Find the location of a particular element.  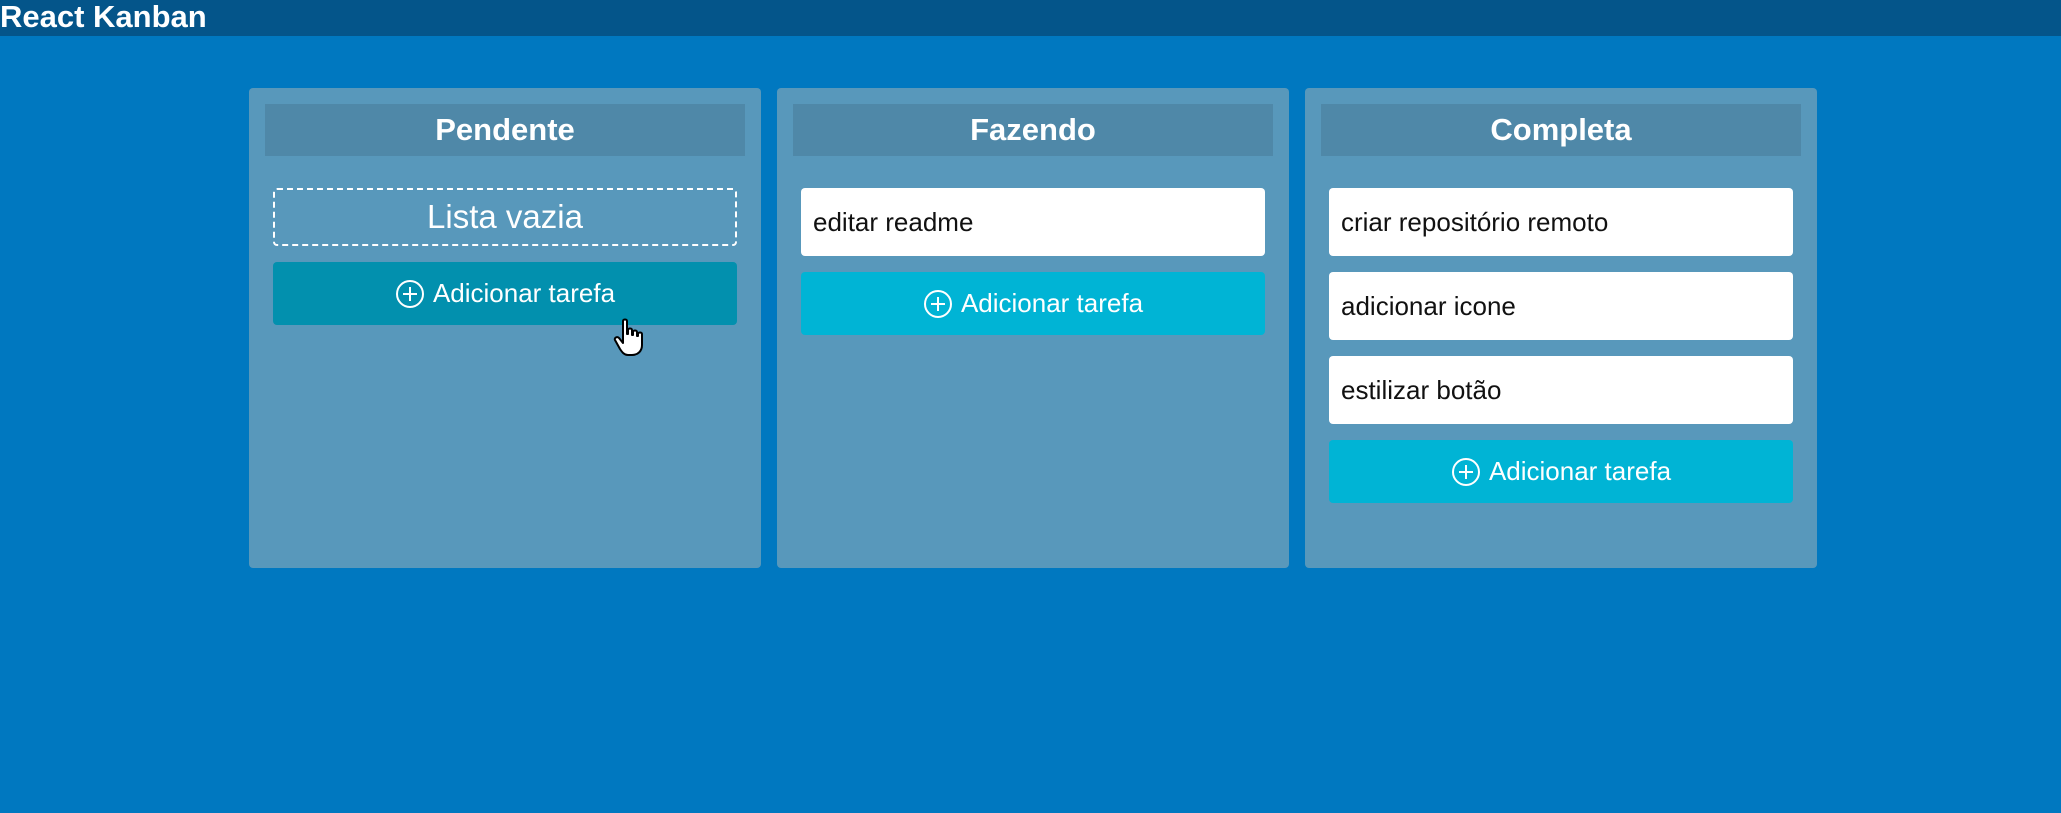

column-fazendo: Fazendo editar readme Adicionar tarefa is located at coordinates (1033, 328).